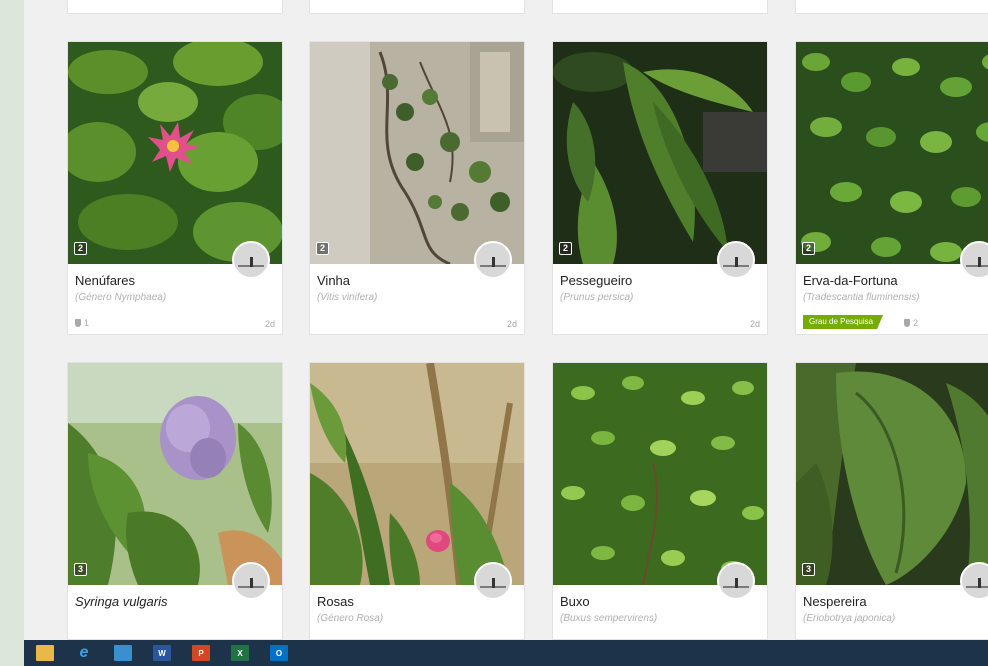 Image resolution: width=988 pixels, height=666 pixels. What do you see at coordinates (105, 280) in the screenshot?
I see `observation-name: Nenúfares` at bounding box center [105, 280].